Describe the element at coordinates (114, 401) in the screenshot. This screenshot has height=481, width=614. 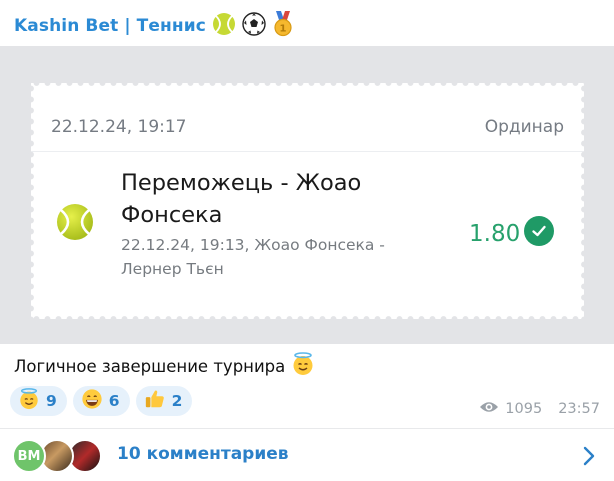
I see `reaction-count: 6` at that location.